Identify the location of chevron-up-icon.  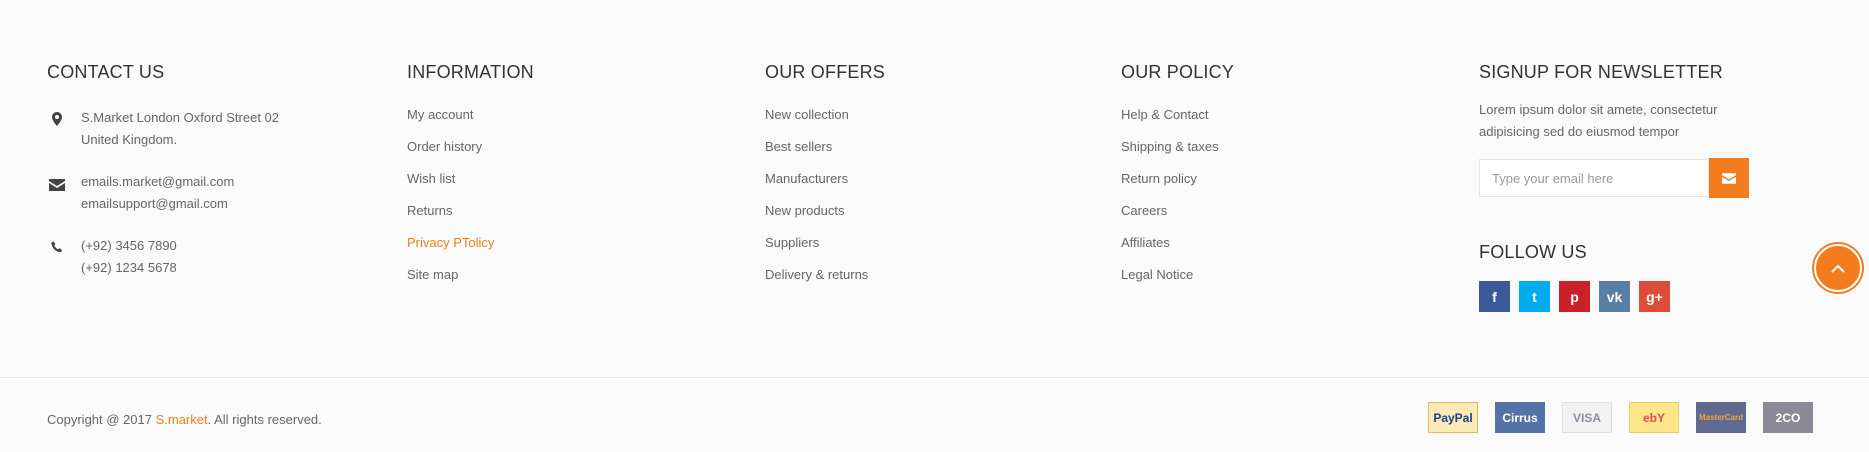
(1838, 268).